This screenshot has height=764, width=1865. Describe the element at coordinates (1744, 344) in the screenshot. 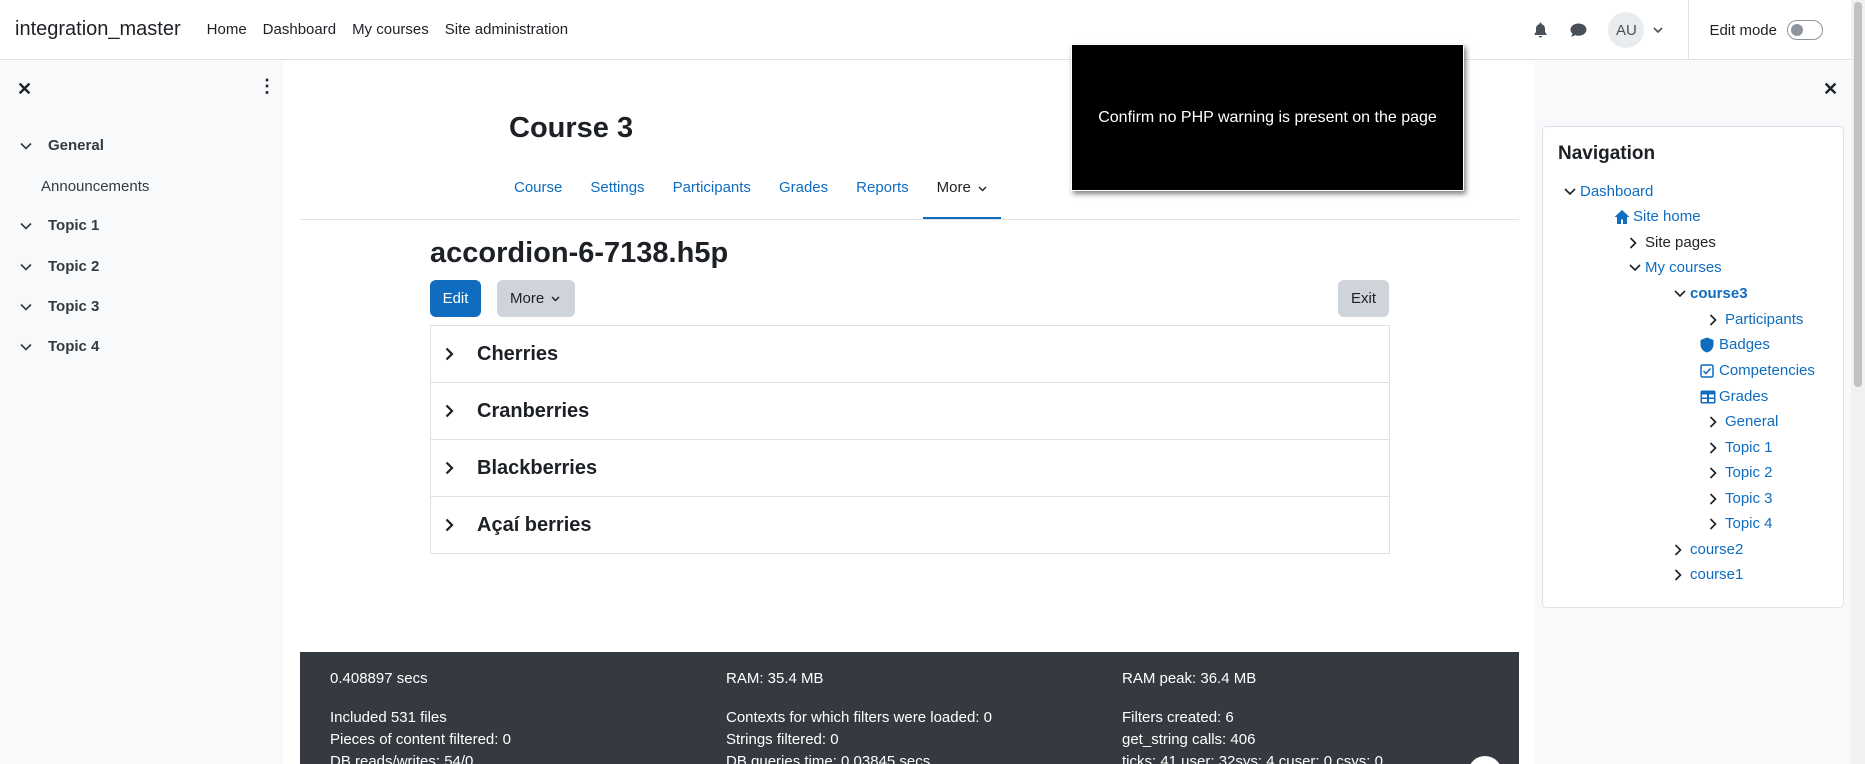

I see `tree-label: Badges` at that location.